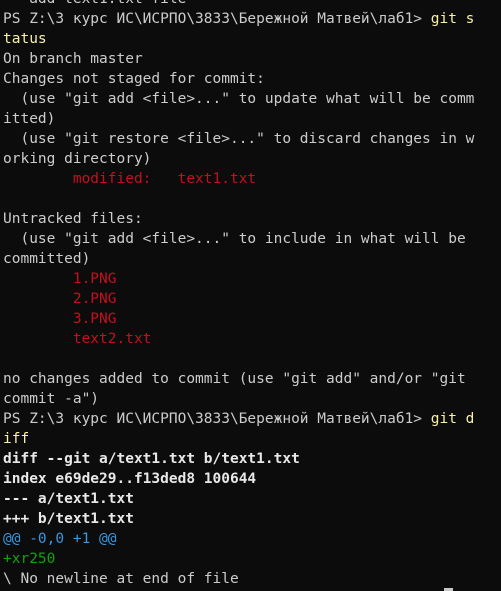  I want to click on diff-new-file: +++ b/text1.txt, so click(68, 519).